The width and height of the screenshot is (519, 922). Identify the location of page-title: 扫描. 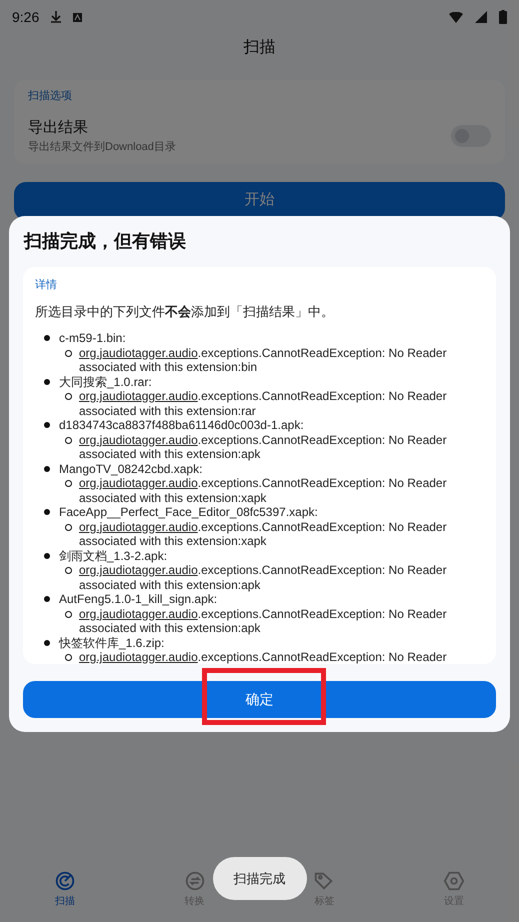
(259, 48).